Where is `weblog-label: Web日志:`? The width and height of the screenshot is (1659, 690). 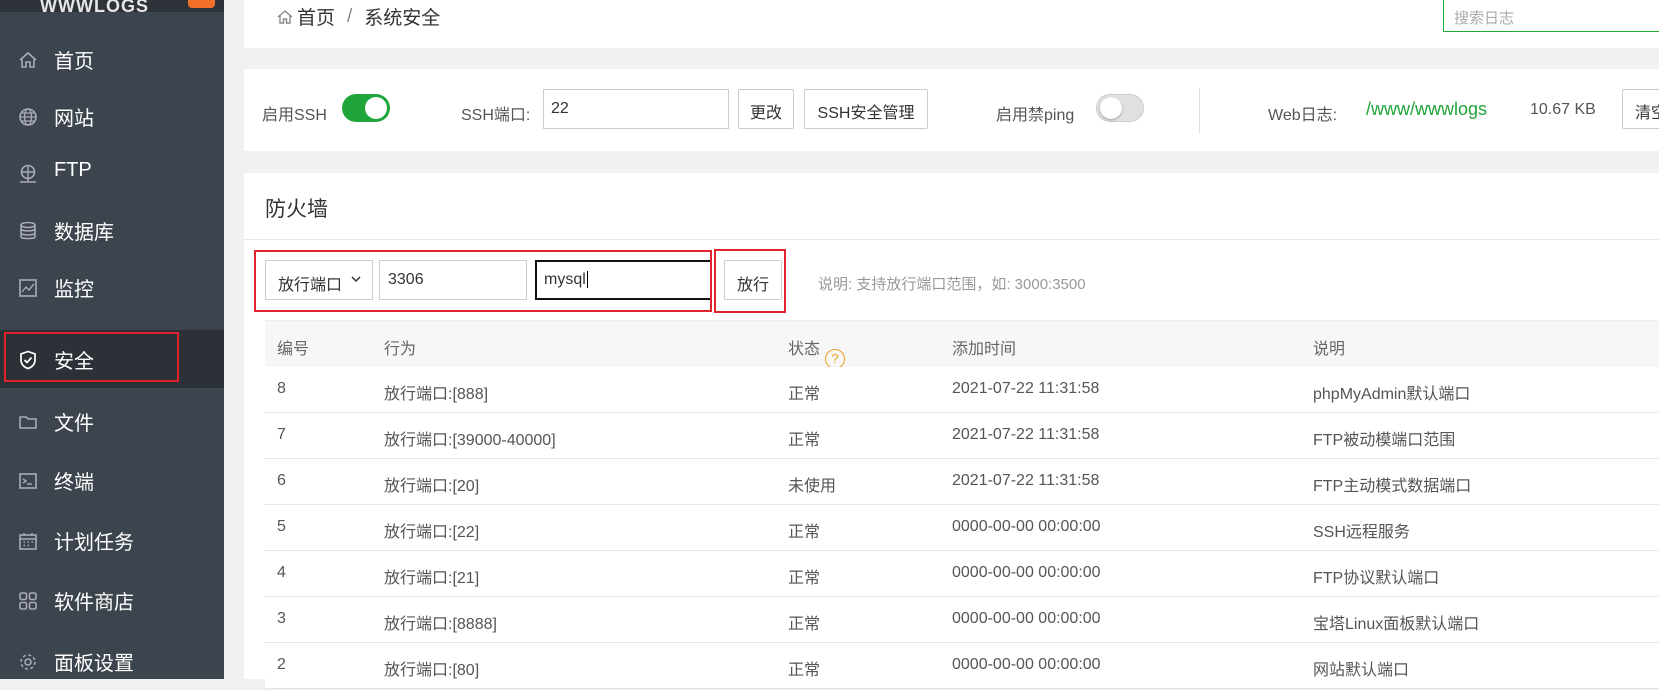 weblog-label: Web日志: is located at coordinates (1303, 115).